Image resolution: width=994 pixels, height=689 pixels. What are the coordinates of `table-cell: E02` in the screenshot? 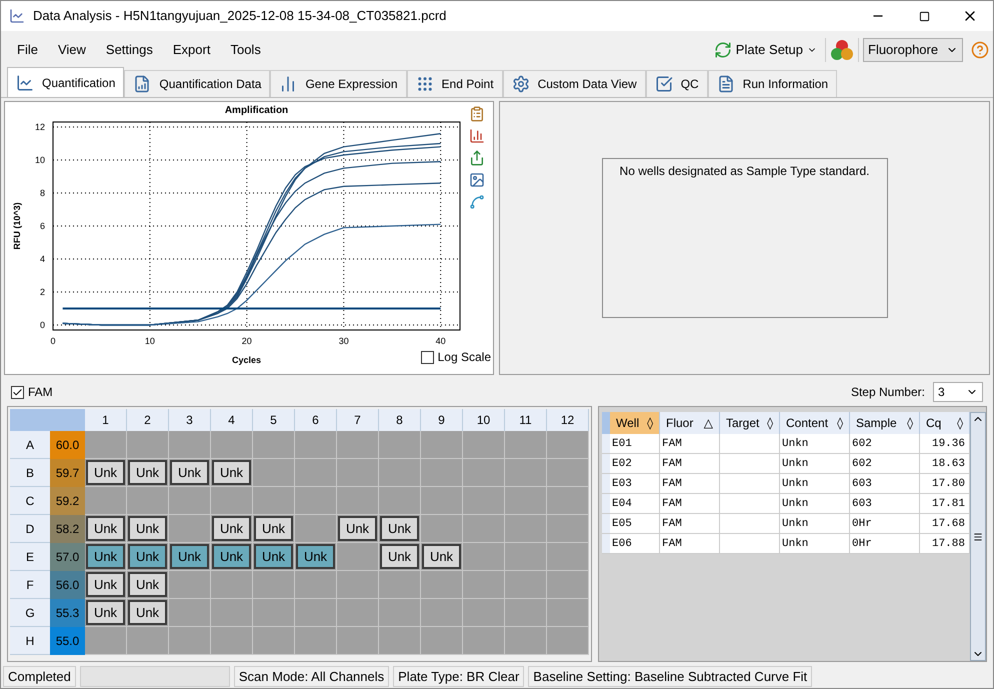 It's located at (635, 463).